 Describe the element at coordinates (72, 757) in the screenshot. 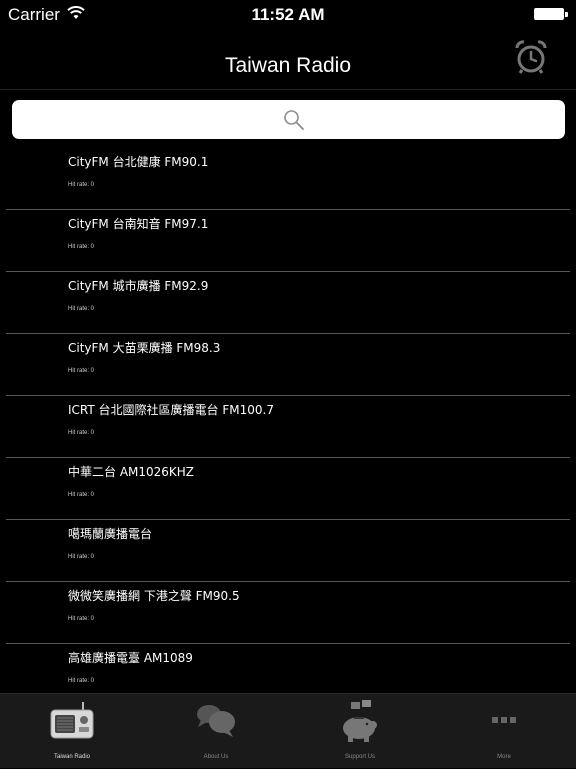

I see `tab-label: Taiwan Radio` at that location.